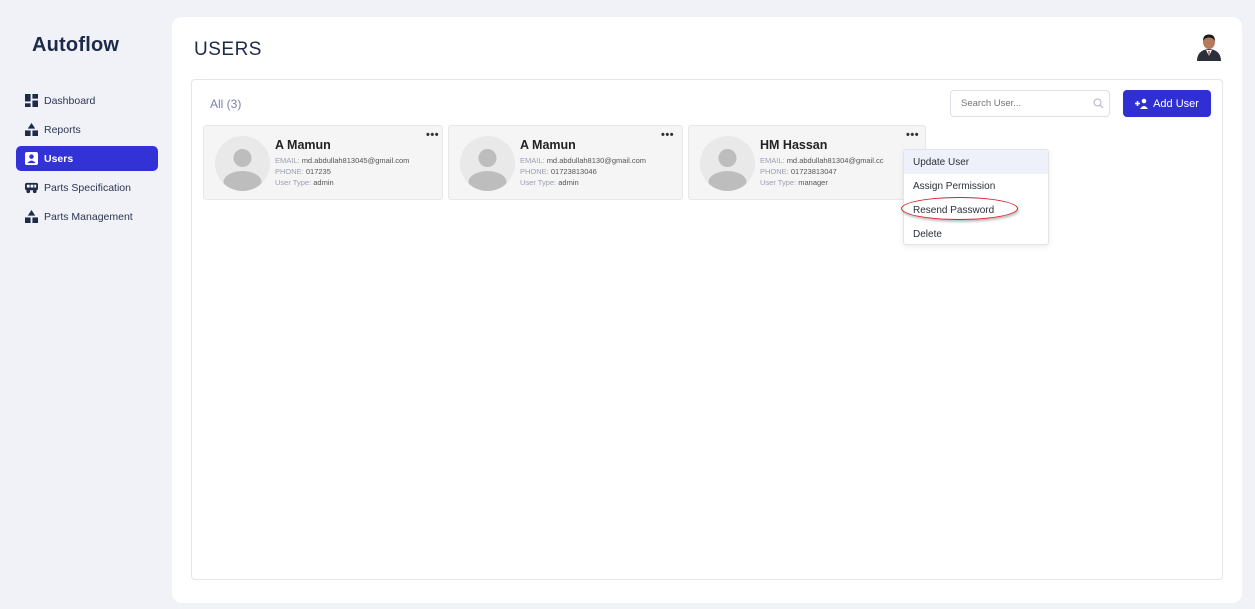 The image size is (1255, 609). What do you see at coordinates (31, 217) in the screenshot?
I see `parts-icon` at bounding box center [31, 217].